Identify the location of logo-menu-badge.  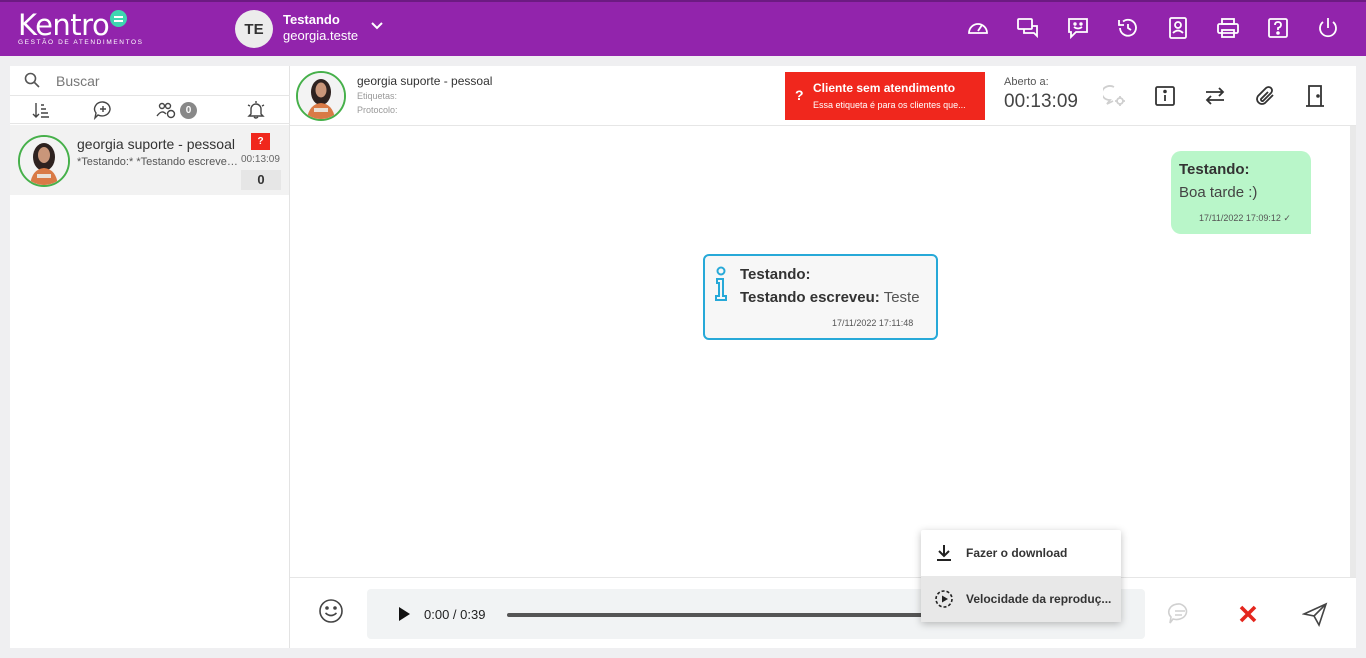
(119, 18).